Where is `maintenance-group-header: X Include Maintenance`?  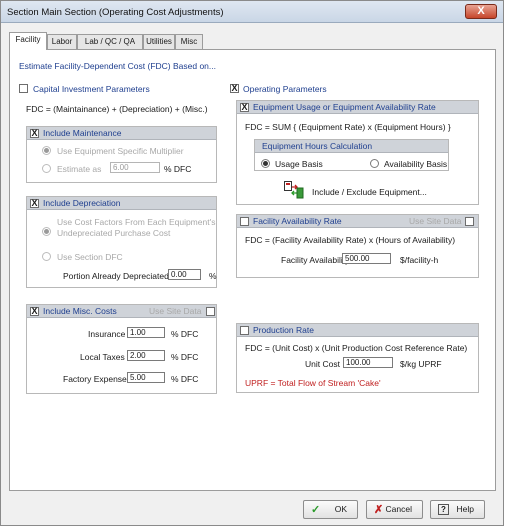 maintenance-group-header: X Include Maintenance is located at coordinates (121, 133).